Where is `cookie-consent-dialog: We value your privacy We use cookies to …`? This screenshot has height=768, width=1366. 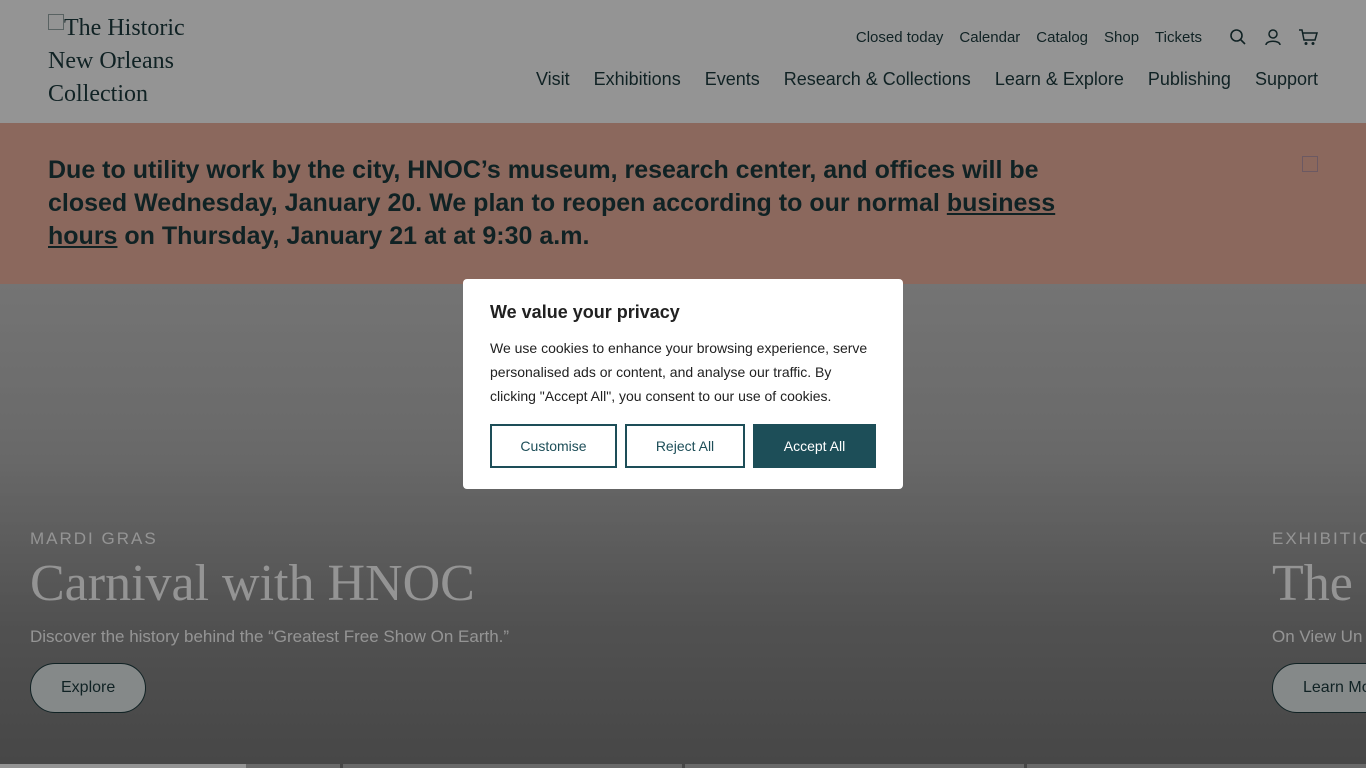
cookie-consent-dialog: We value your privacy We use cookies to … is located at coordinates (683, 384).